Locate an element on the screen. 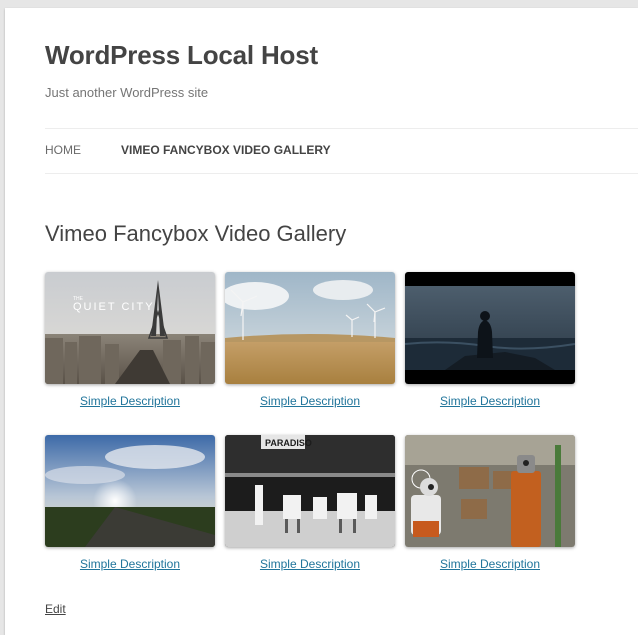 Image resolution: width=638 pixels, height=635 pixels. thumbnail-image: THE QUIET CITY is located at coordinates (130, 328).